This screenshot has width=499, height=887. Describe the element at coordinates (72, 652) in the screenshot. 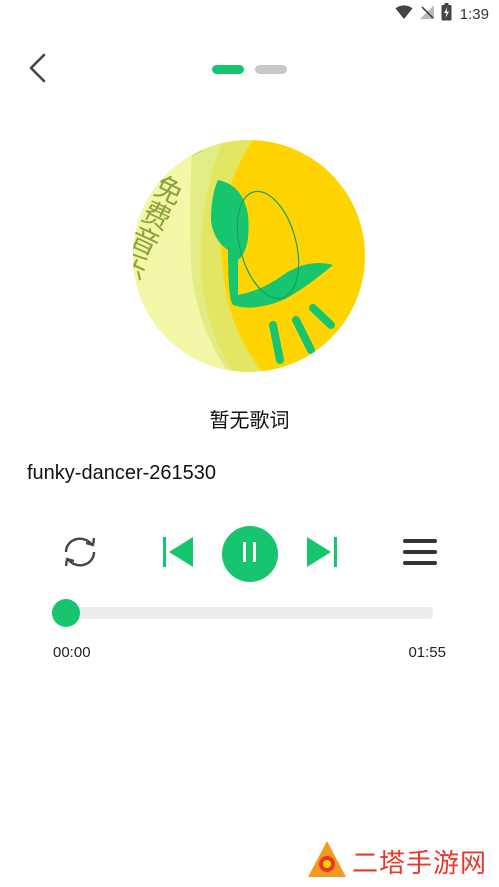

I see `current-time: 00:00` at that location.